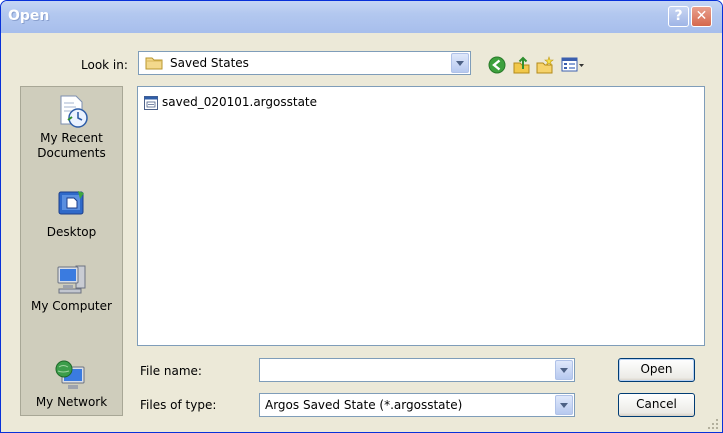 This screenshot has height=433, width=723. I want to click on place-label: My Recent Documents, so click(71, 145).